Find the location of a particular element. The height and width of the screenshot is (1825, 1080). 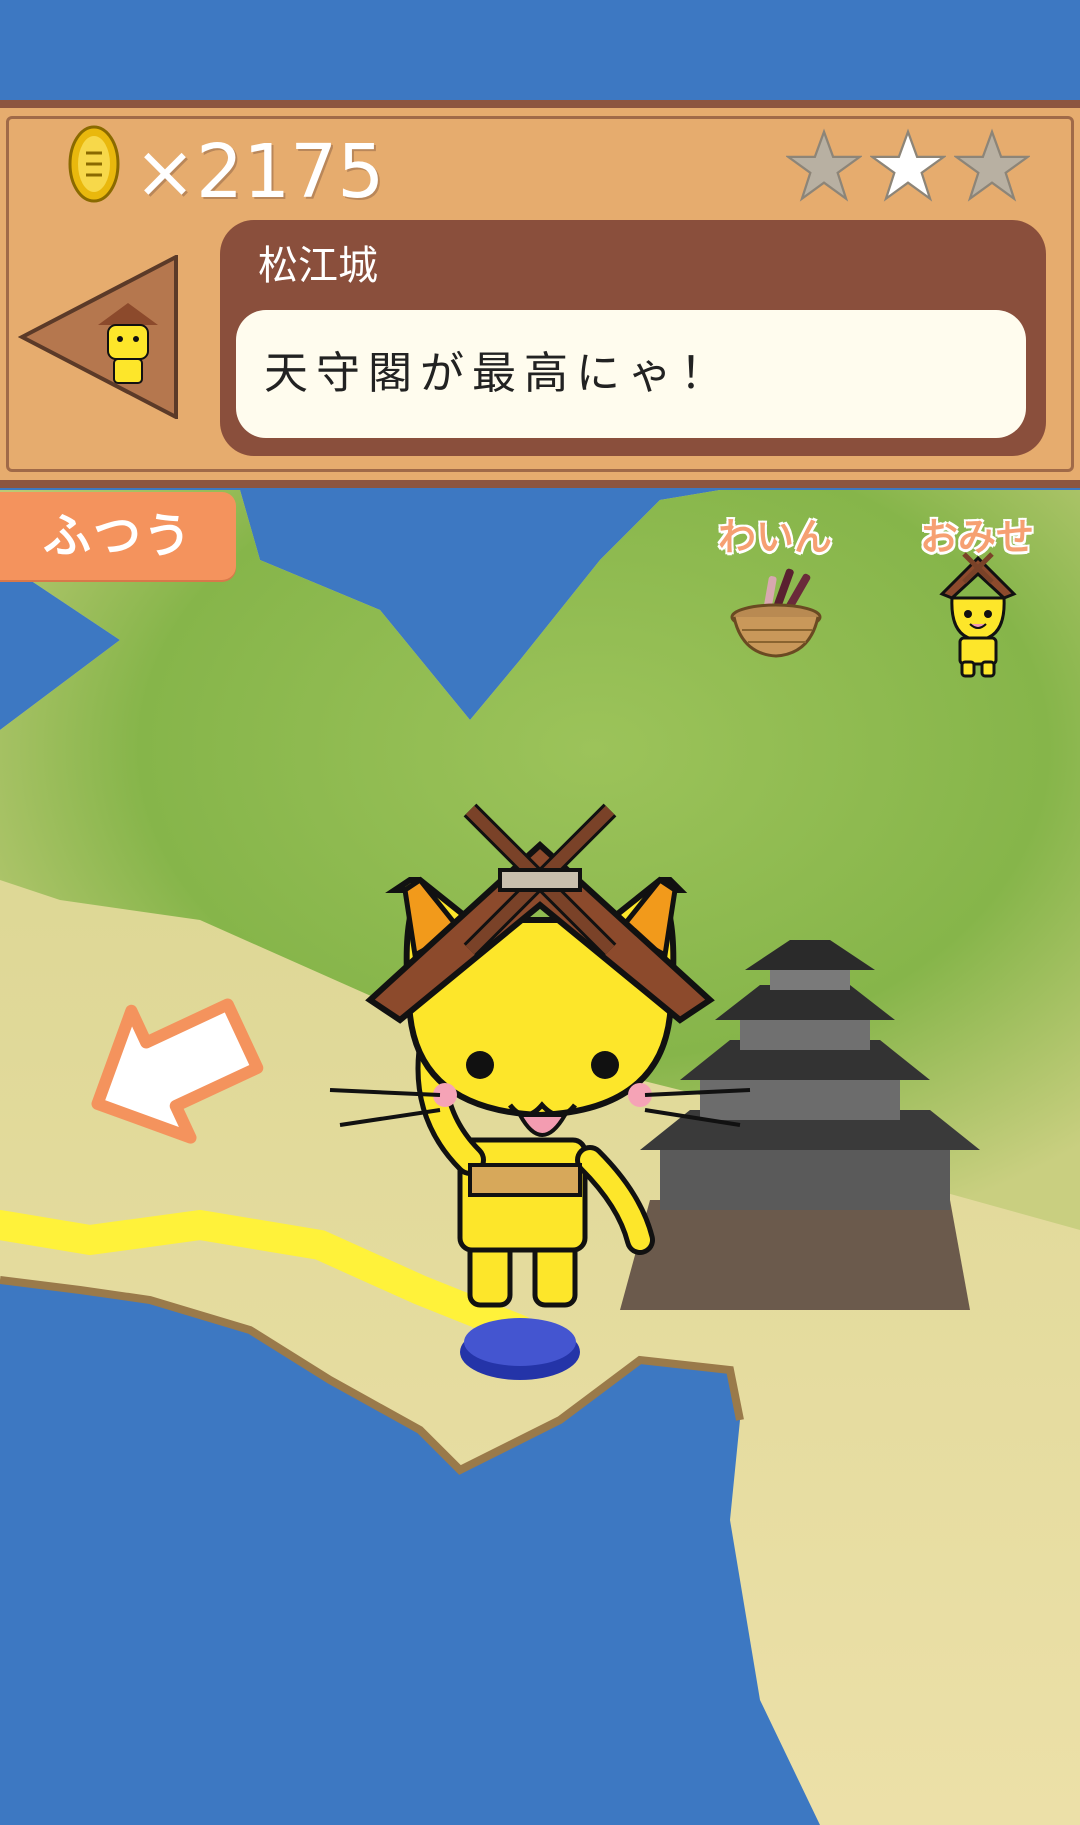

message-bubble: 天守閣が最高にゃ！ is located at coordinates (631, 374).